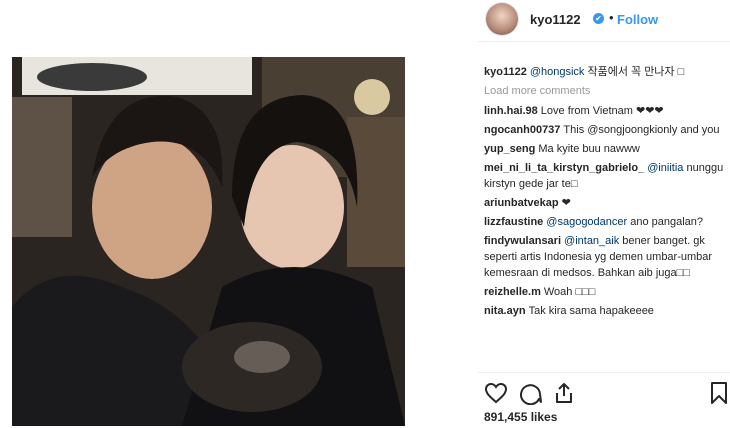  I want to click on header-divider, so click(604, 41).